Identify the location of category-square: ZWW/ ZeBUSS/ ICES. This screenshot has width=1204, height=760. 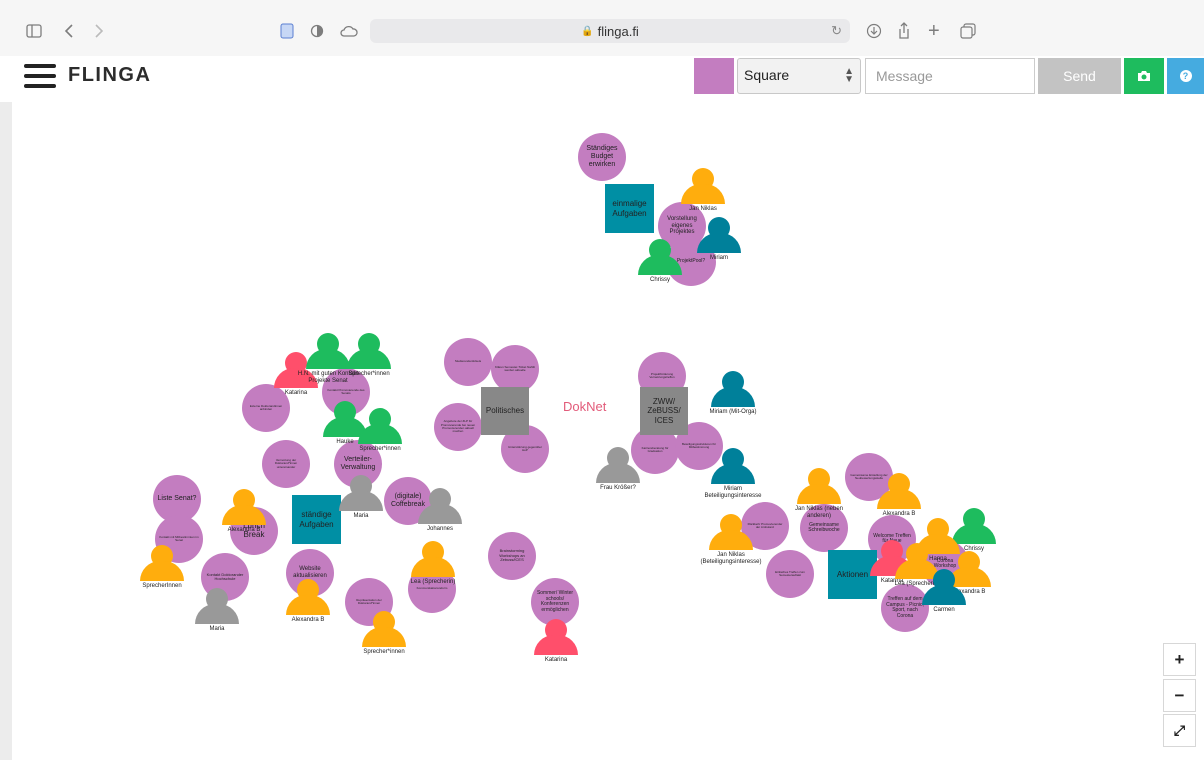
(664, 411).